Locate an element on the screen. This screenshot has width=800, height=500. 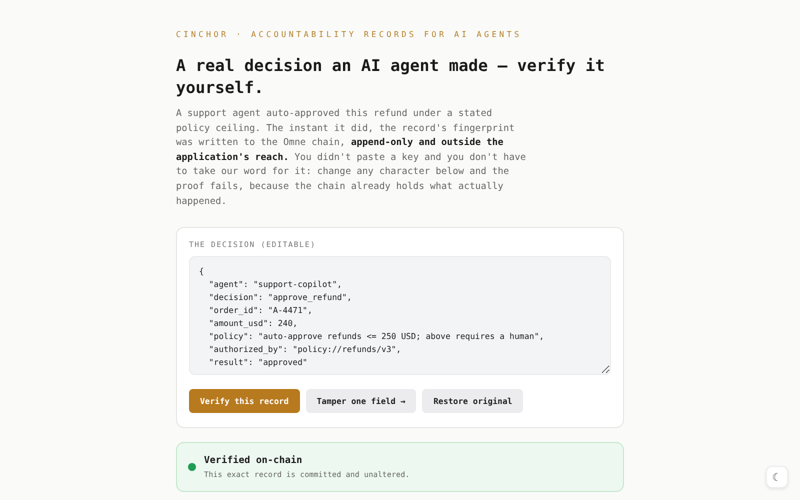
page-heading: A real decision an AI agent made — verify it yourself. is located at coordinates (391, 77).